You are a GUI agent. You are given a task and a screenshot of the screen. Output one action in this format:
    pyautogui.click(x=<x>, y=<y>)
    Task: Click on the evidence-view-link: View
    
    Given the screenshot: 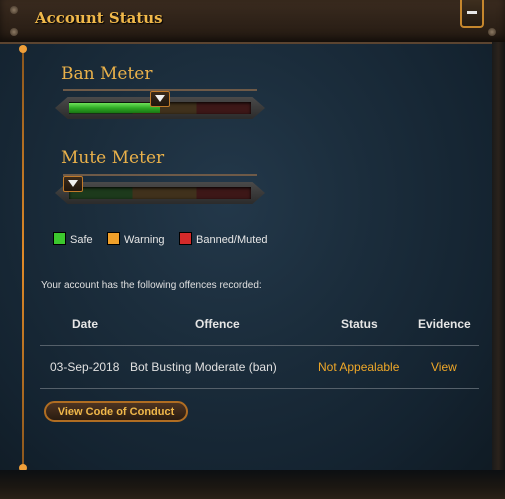 What is the action you would take?
    pyautogui.click(x=444, y=367)
    